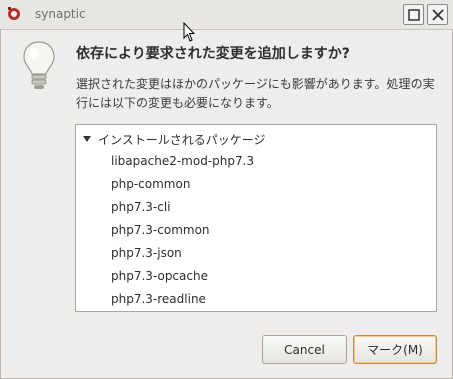 The width and height of the screenshot is (453, 379). What do you see at coordinates (213, 54) in the screenshot?
I see `dialog-heading: 依存により要求された変更を追加しますか?` at bounding box center [213, 54].